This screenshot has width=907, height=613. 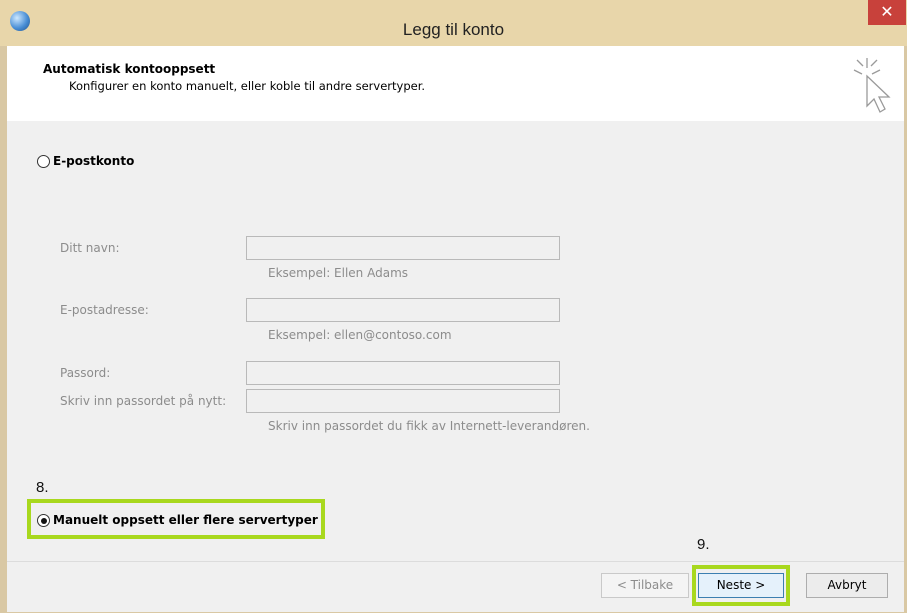 What do you see at coordinates (847, 585) in the screenshot?
I see `cancel-button: Avbryt` at bounding box center [847, 585].